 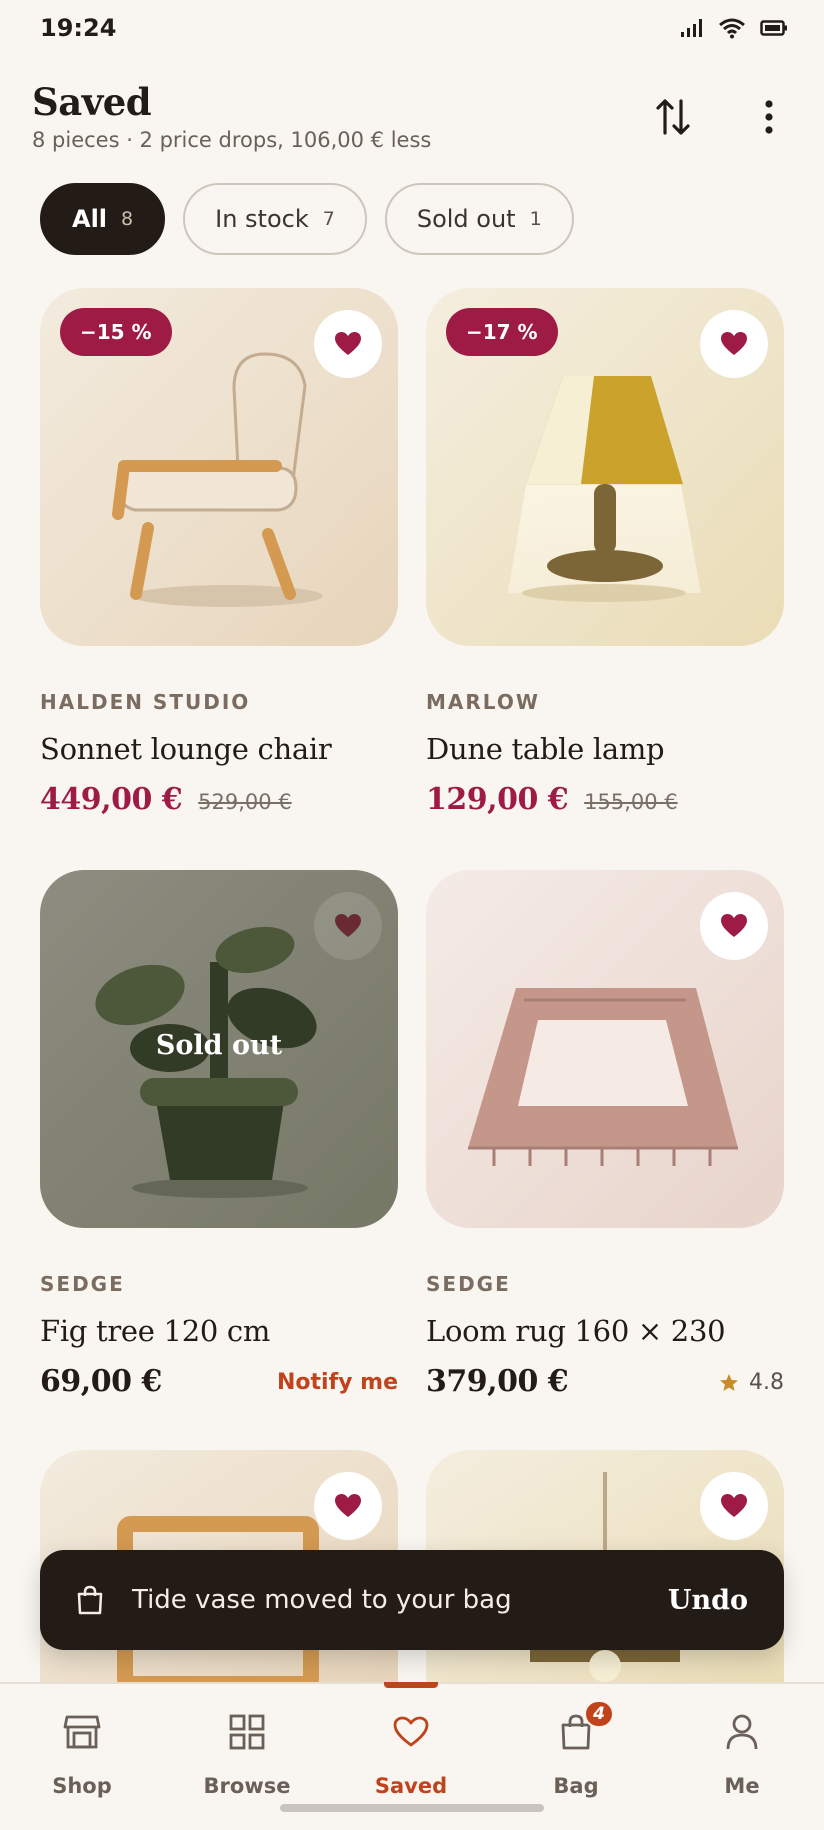 I want to click on sort-button, so click(x=673, y=117).